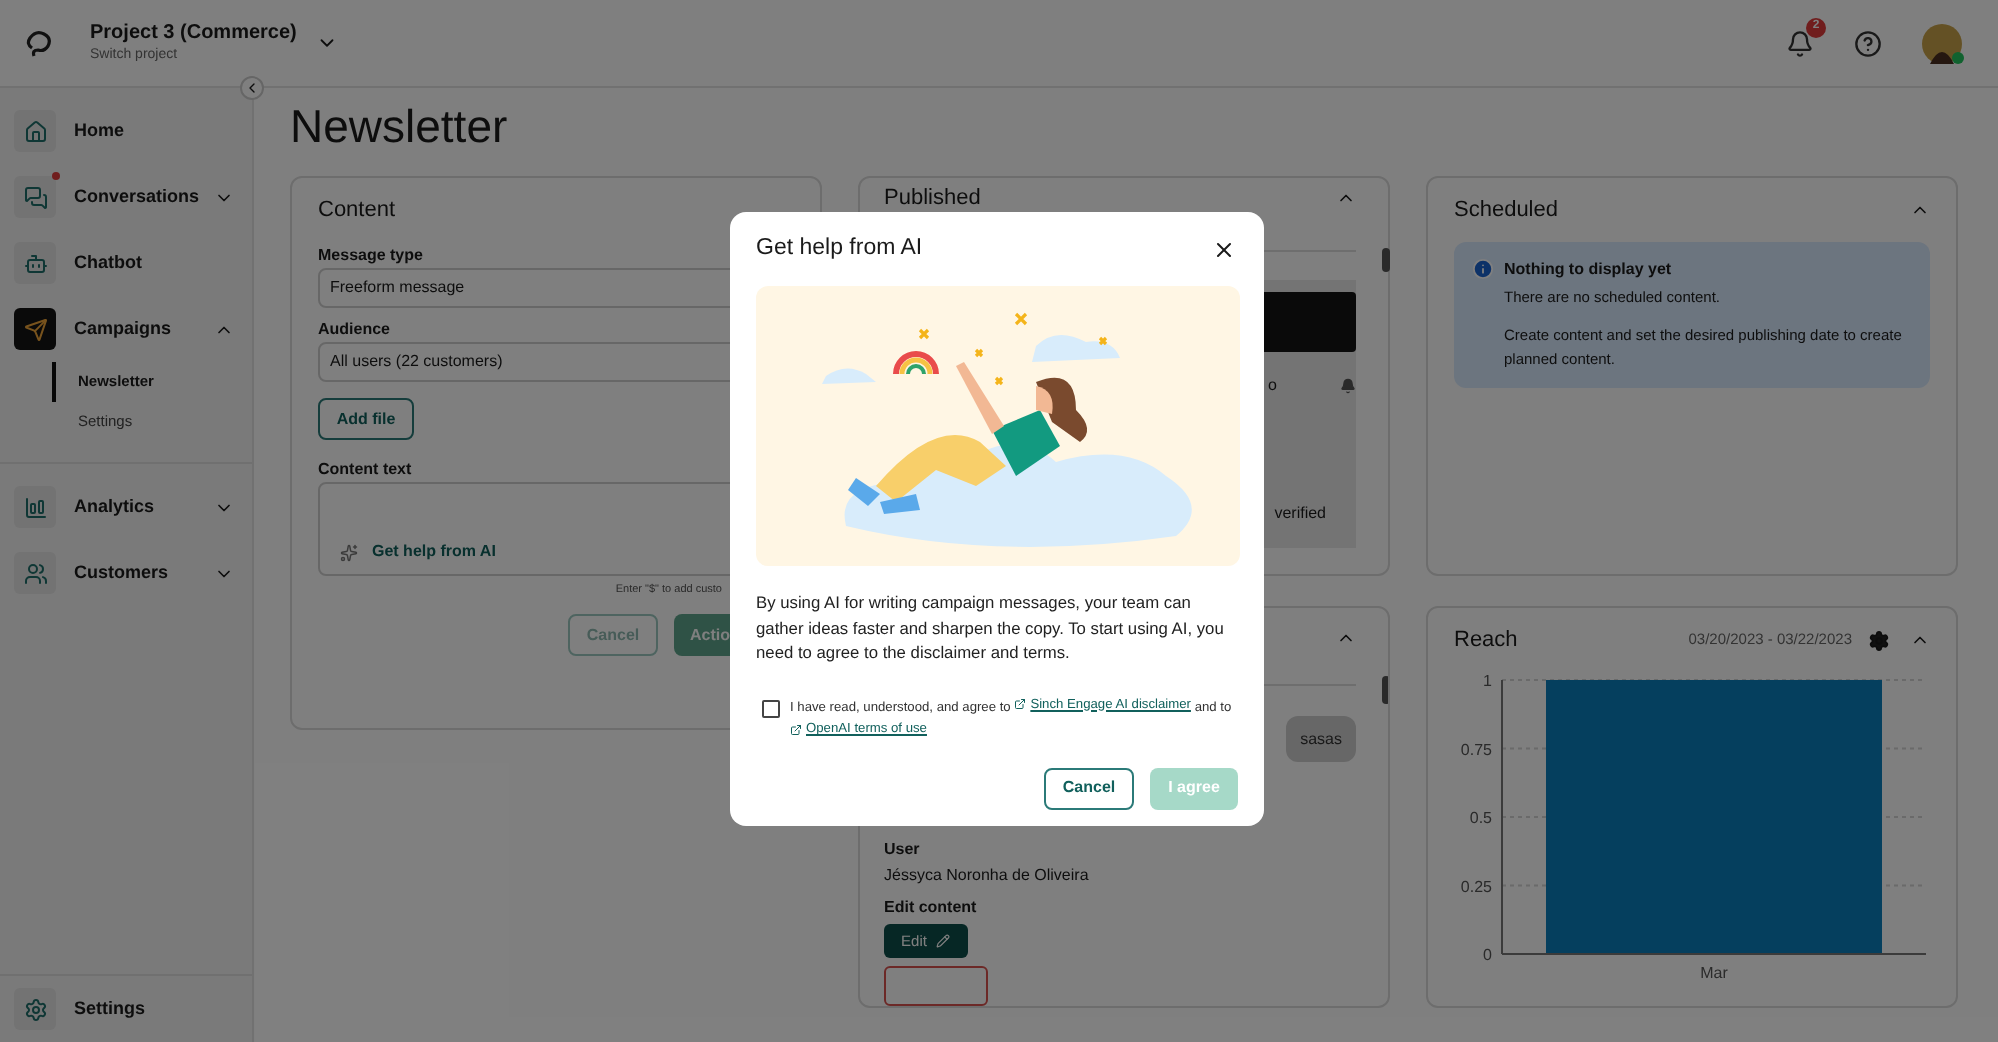 The width and height of the screenshot is (1998, 1042). What do you see at coordinates (991, 627) in the screenshot?
I see `dialog-body: By using AI for writing campaign messages, your team can gather ideas faster and sharpen the copy. To start using AI, you need to agree to the disclaimer and terms.` at bounding box center [991, 627].